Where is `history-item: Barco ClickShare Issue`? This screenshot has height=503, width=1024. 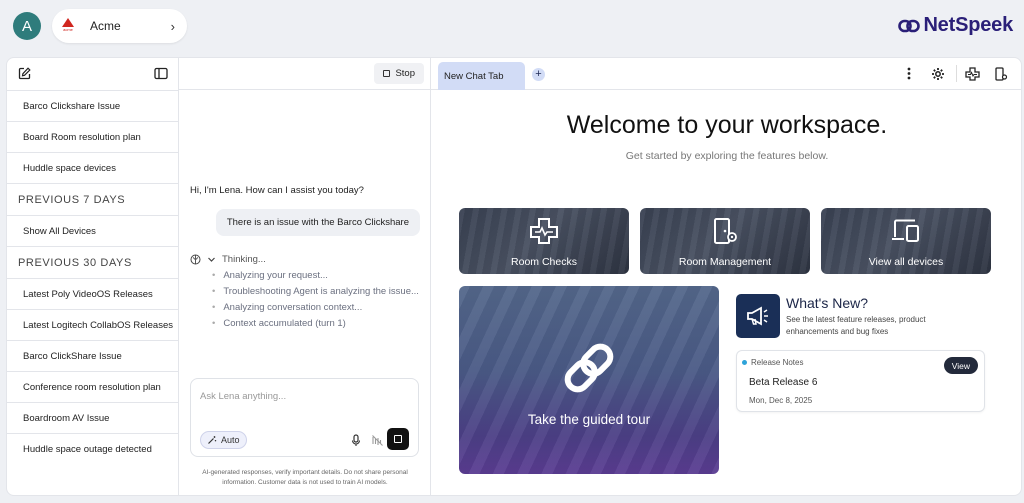
history-item: Barco ClickShare Issue is located at coordinates (92, 356).